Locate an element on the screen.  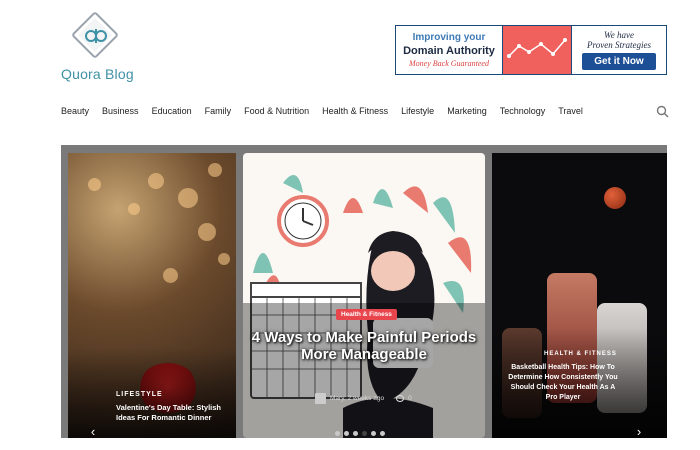
slider-dot-active is located at coordinates (364, 433).